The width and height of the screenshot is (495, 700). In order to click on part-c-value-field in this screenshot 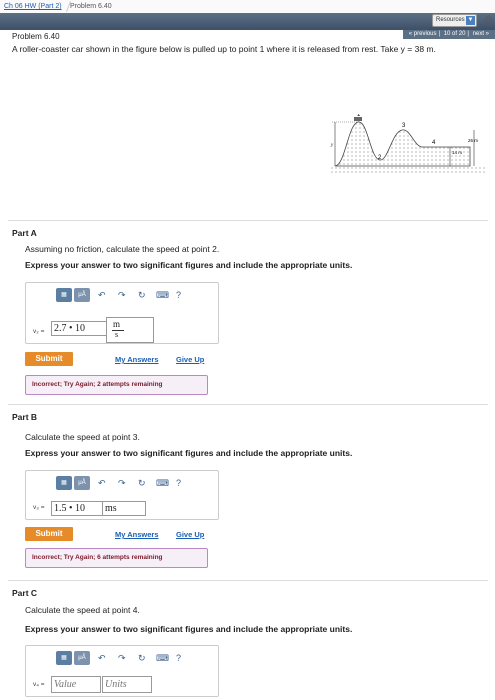, I will do `click(76, 684)`.